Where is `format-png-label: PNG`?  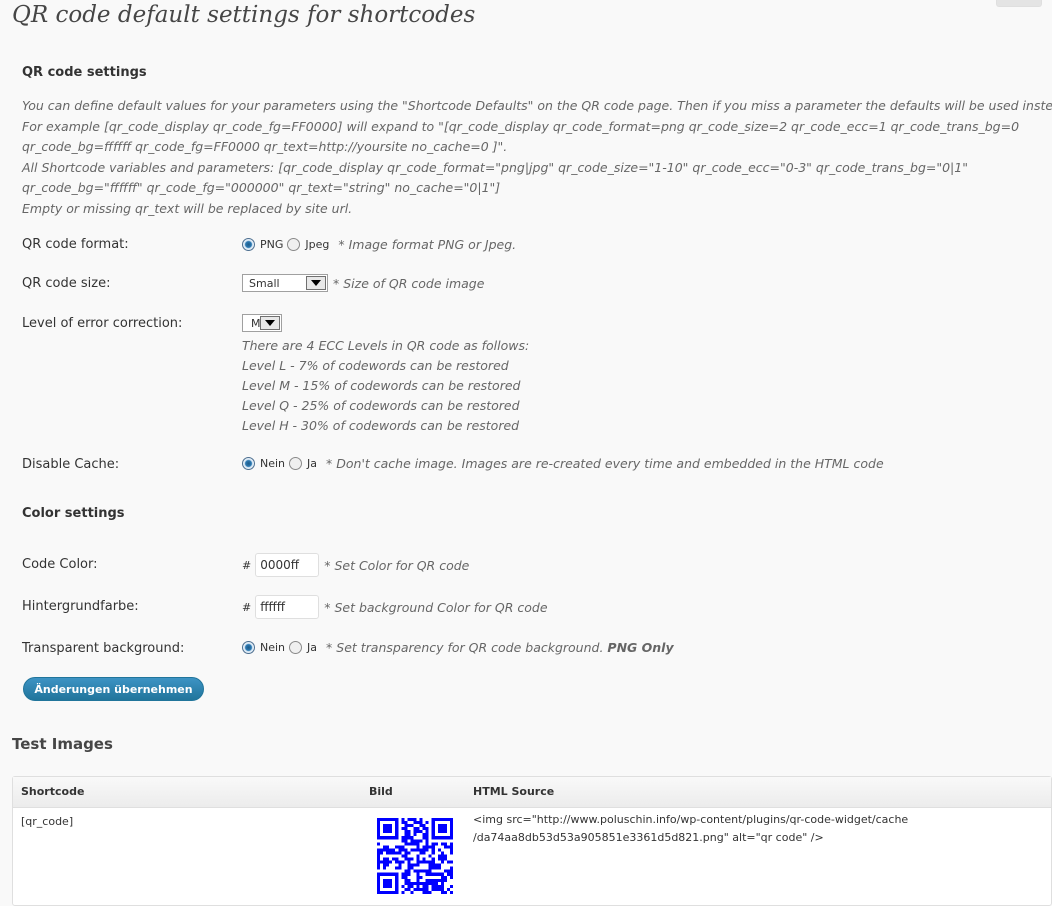 format-png-label: PNG is located at coordinates (271, 244).